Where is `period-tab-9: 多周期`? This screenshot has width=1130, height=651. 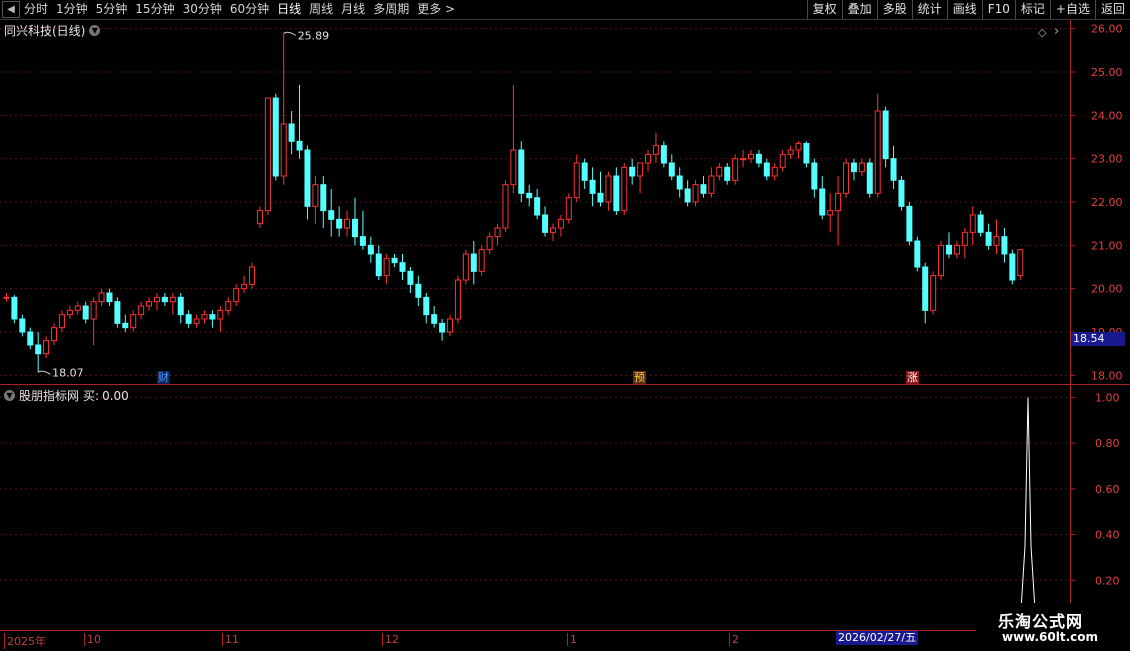
period-tab-9: 多周期 is located at coordinates (391, 9).